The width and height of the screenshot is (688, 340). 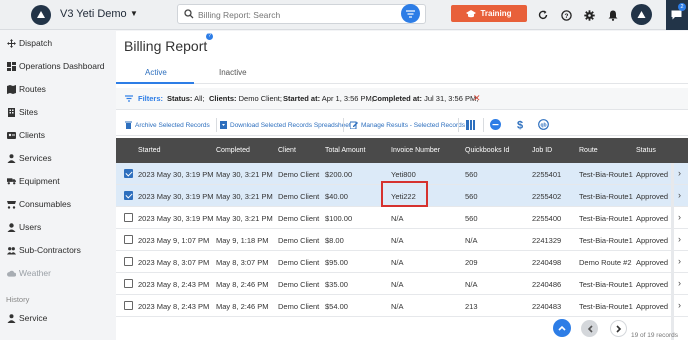 What do you see at coordinates (209, 36) in the screenshot?
I see `info-icon: ?` at bounding box center [209, 36].